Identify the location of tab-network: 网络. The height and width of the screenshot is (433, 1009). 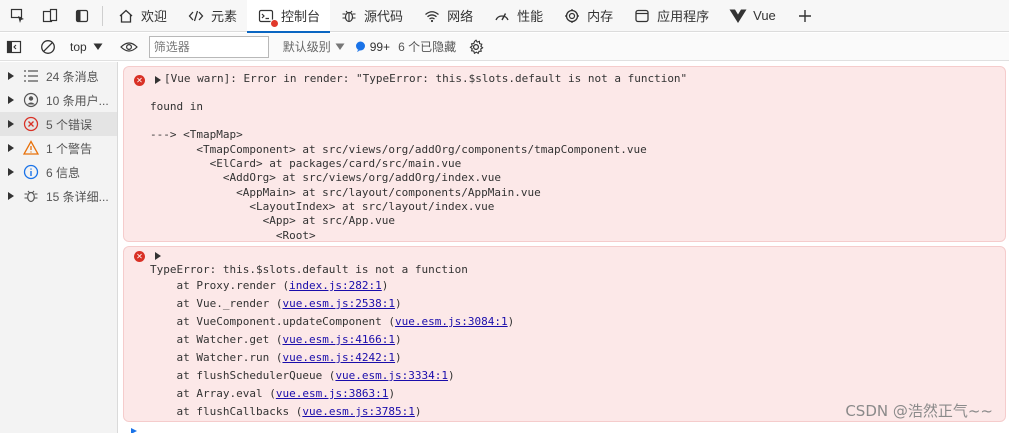
(448, 16).